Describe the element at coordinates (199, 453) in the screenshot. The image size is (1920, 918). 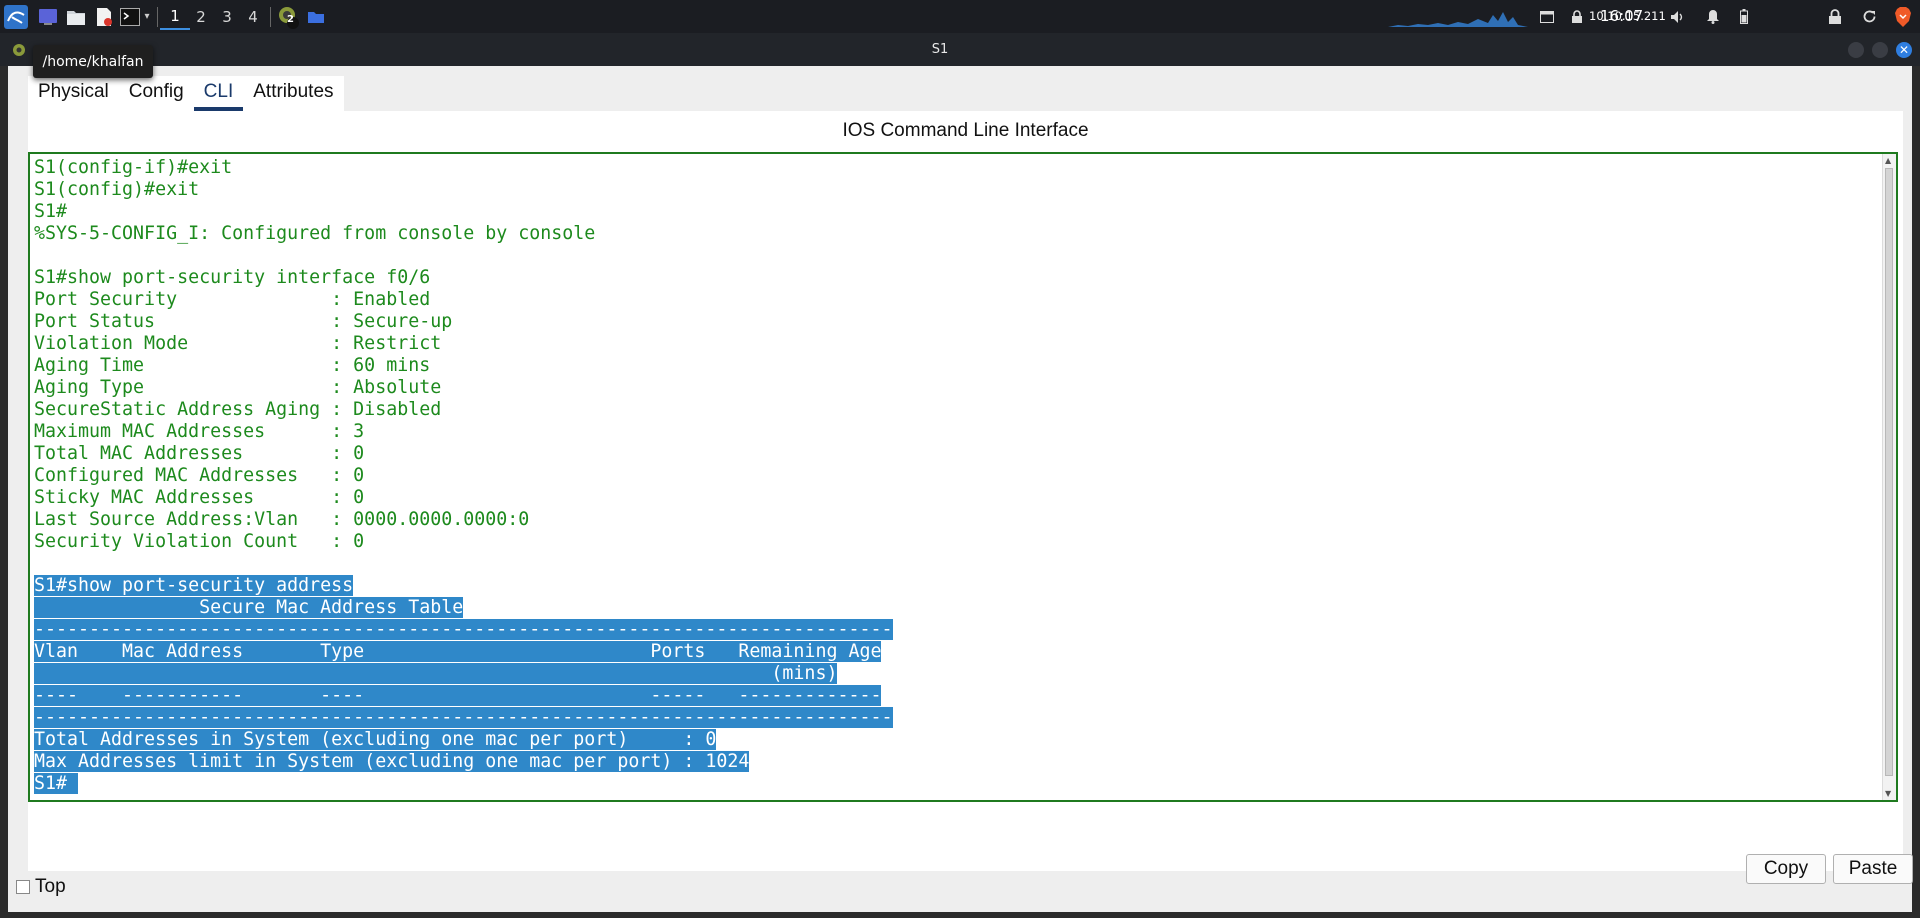
I see `terminal-line-text: Total MAC Addresses : 0` at that location.